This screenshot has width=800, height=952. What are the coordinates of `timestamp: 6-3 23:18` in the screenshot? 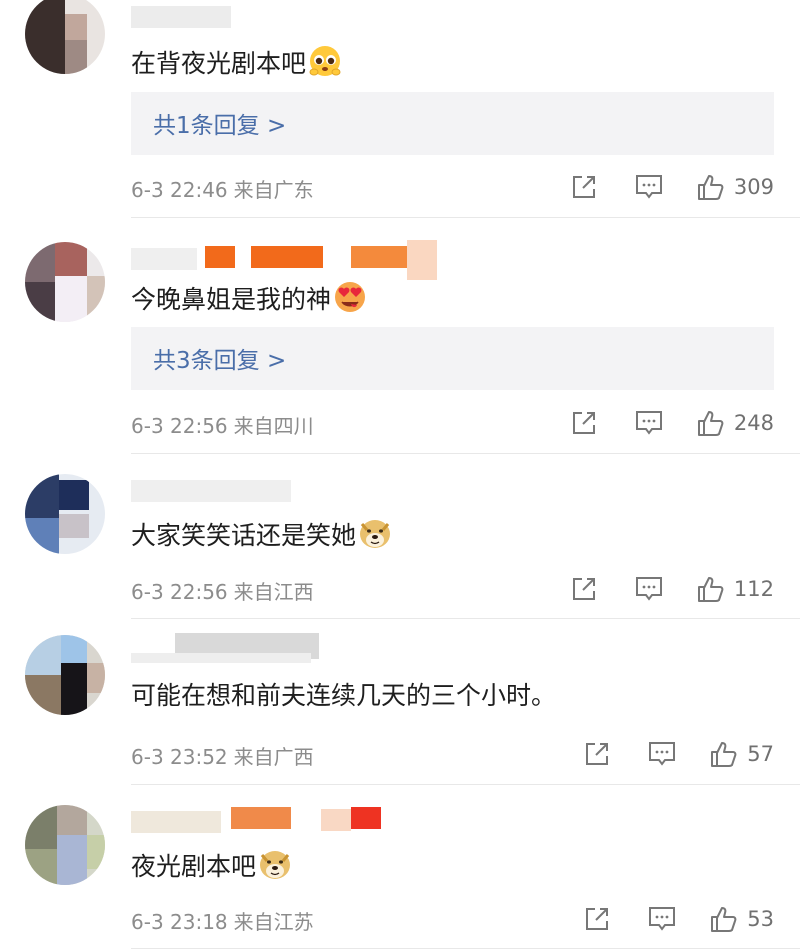 It's located at (179, 922).